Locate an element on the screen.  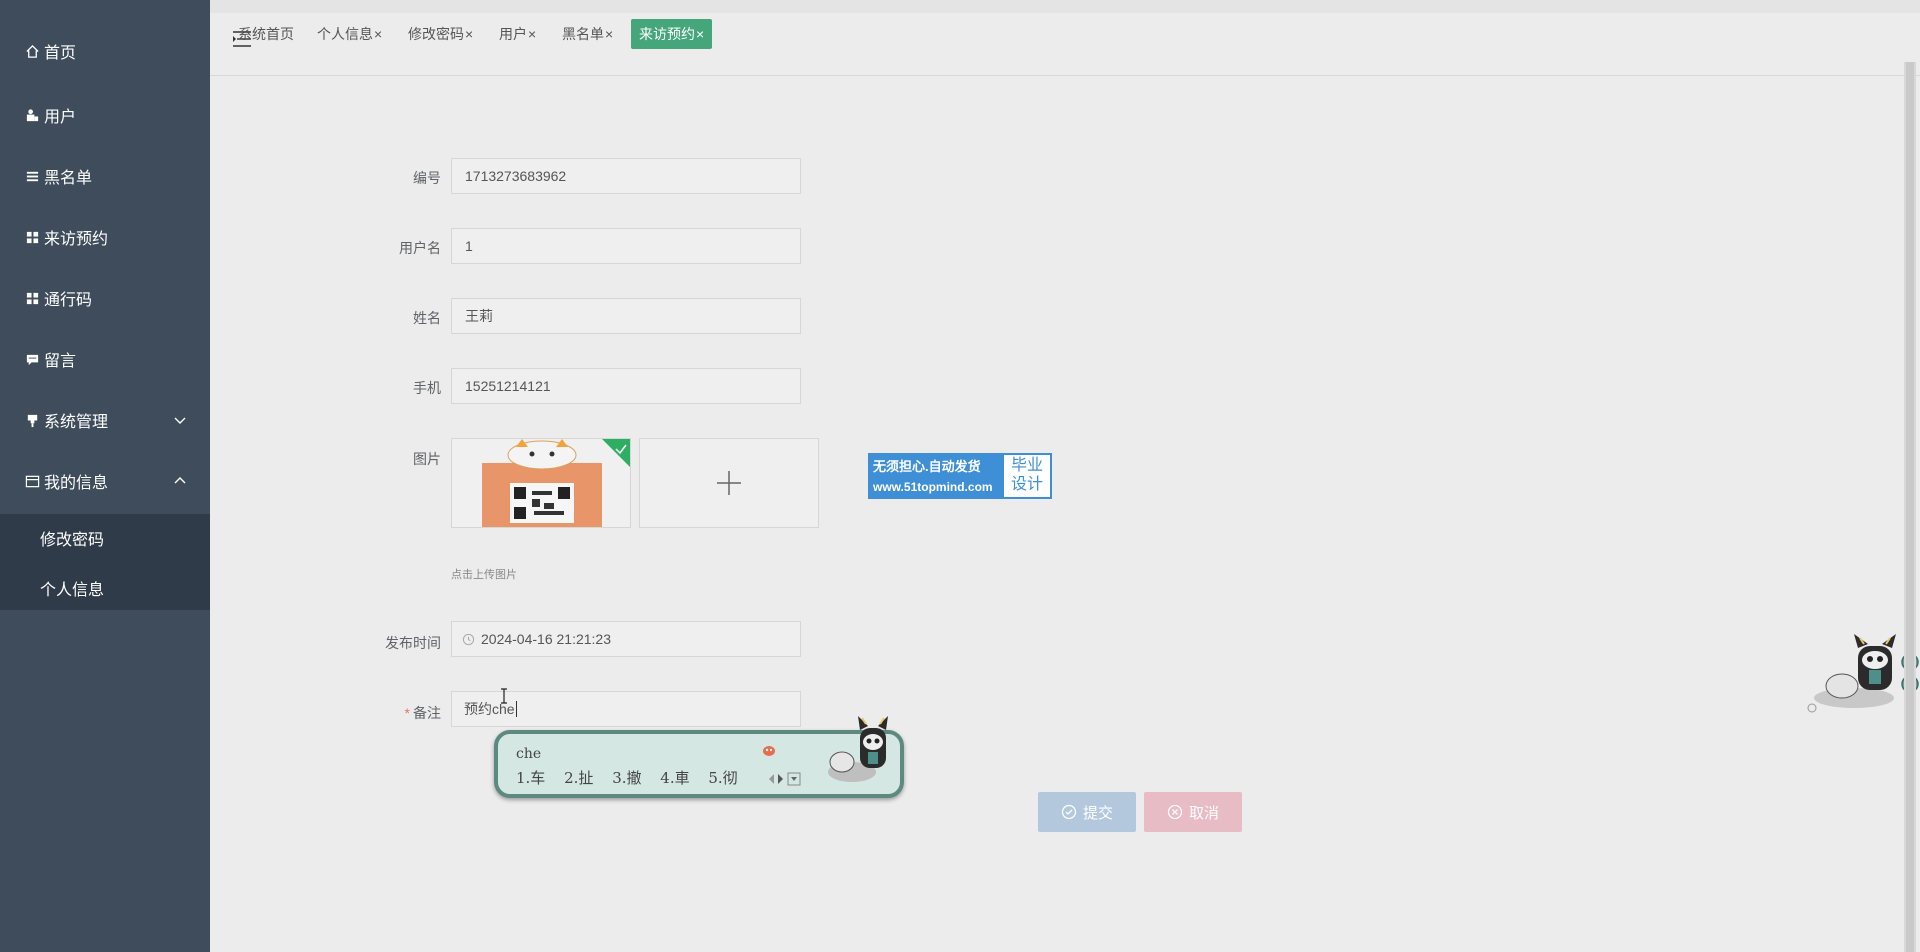
top-strip is located at coordinates (1065, 6).